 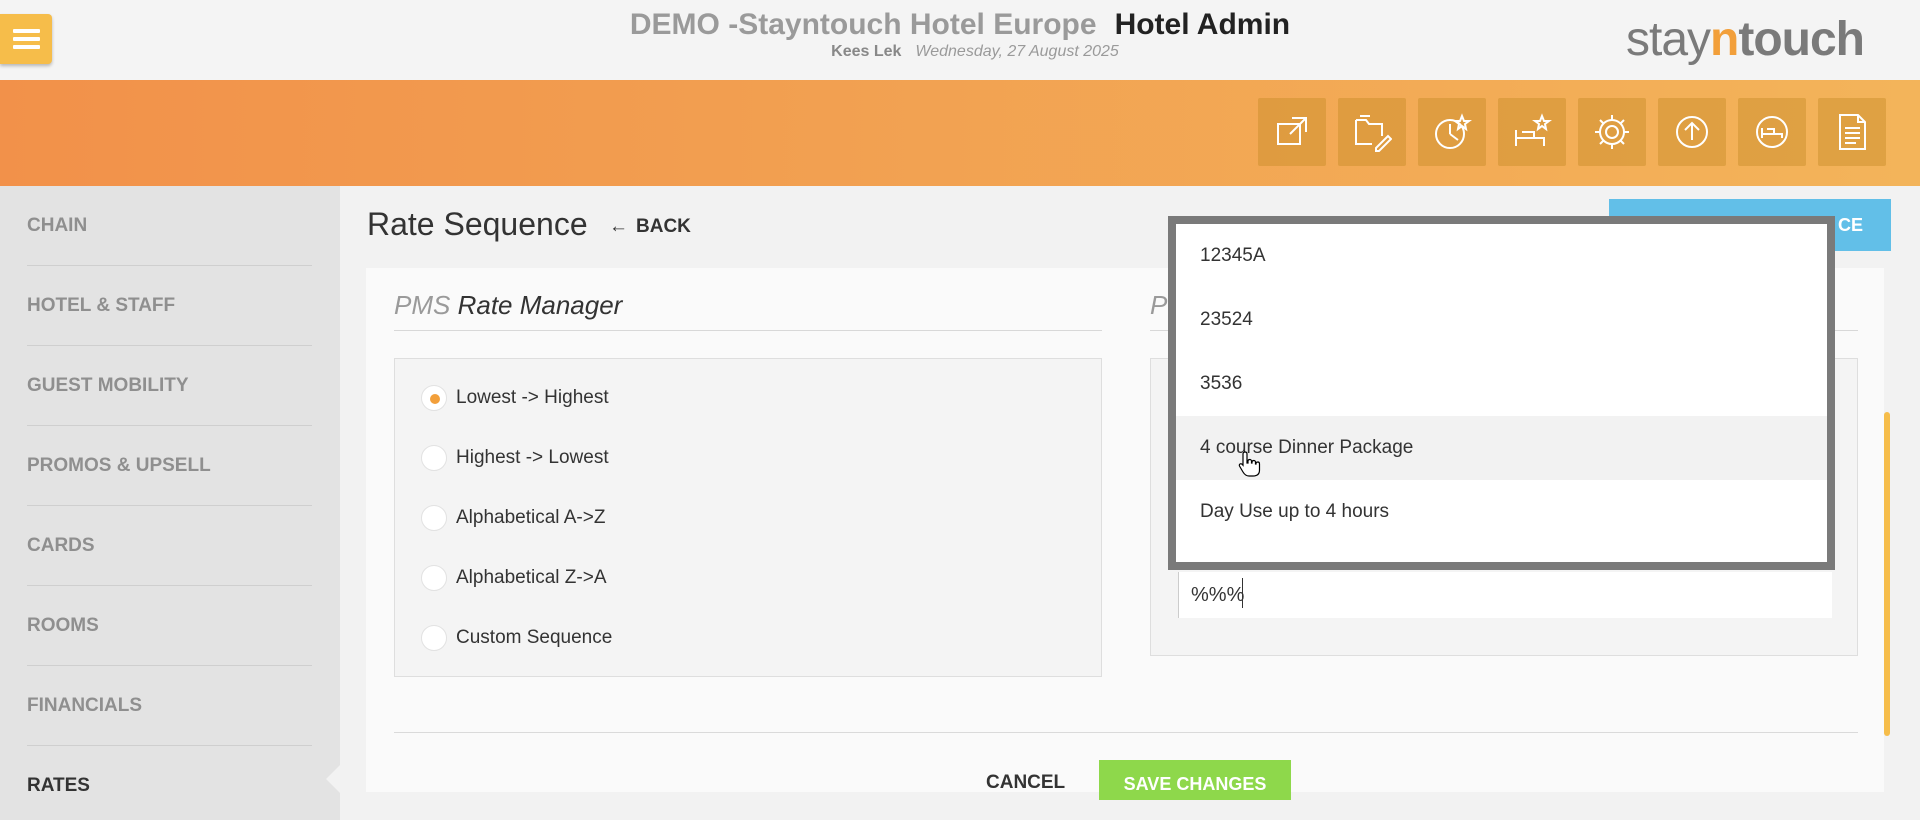 What do you see at coordinates (748, 330) in the screenshot?
I see `section-divider` at bounding box center [748, 330].